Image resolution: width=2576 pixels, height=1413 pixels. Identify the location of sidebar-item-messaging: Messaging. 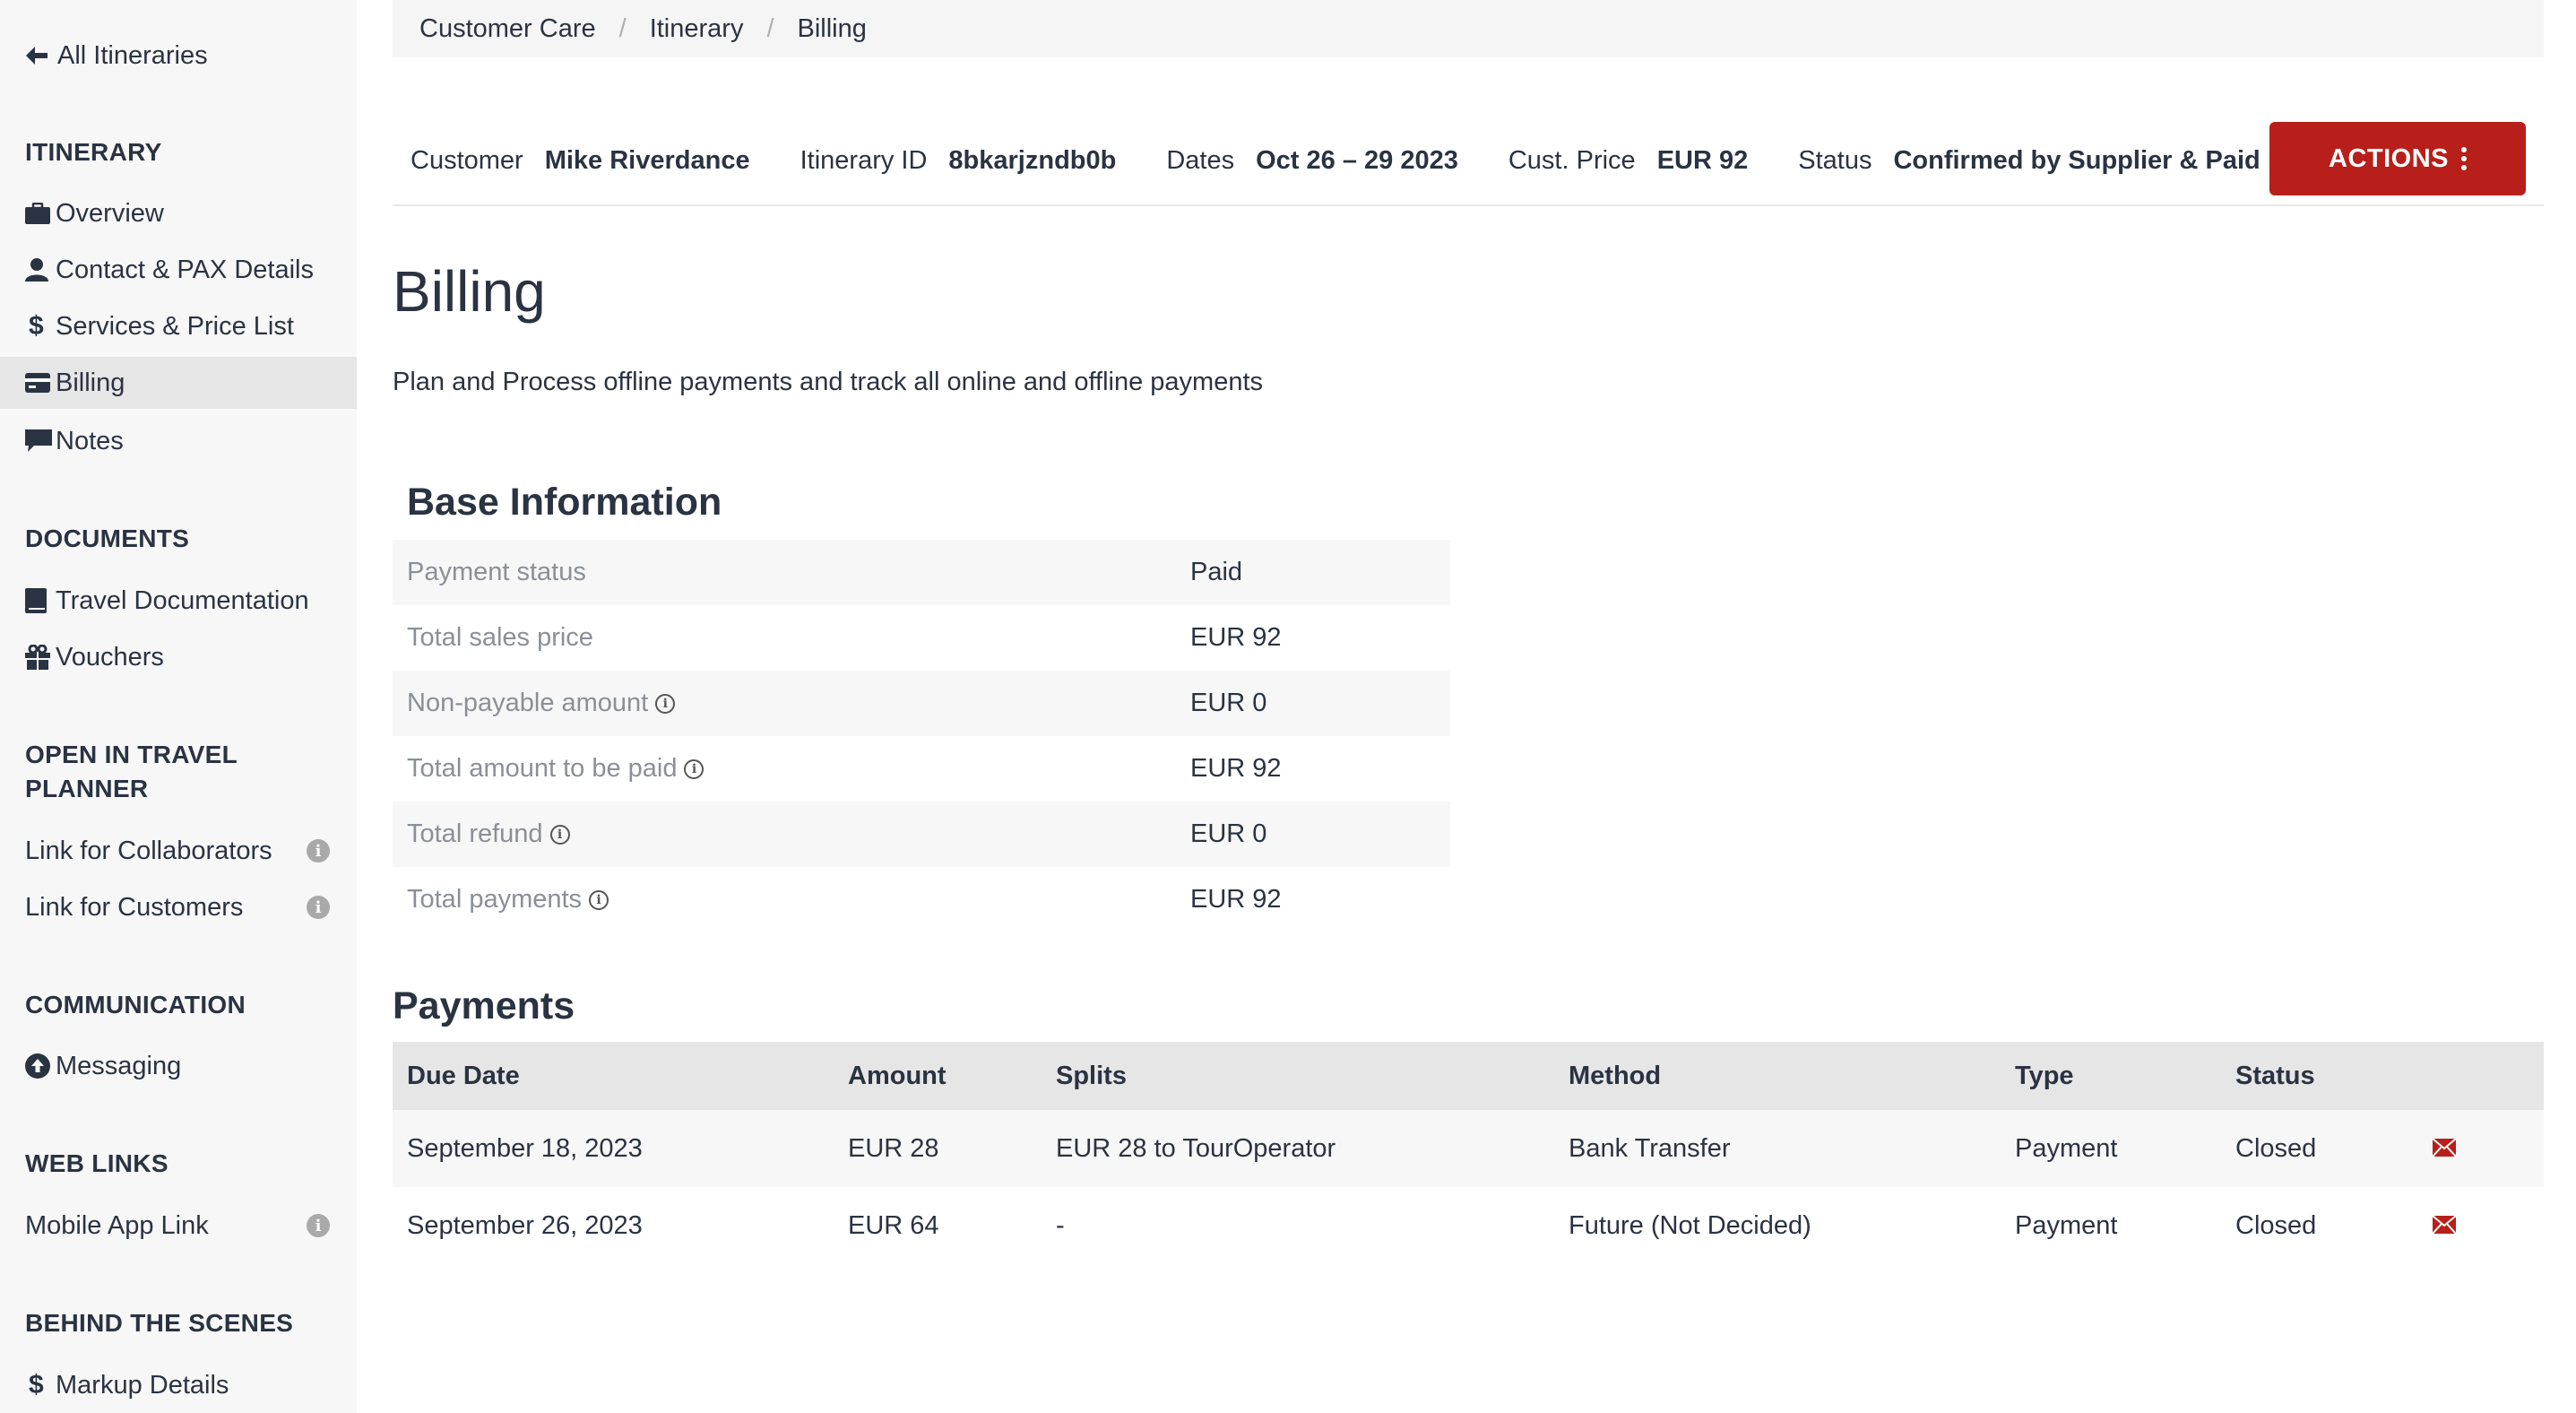
(178, 1066).